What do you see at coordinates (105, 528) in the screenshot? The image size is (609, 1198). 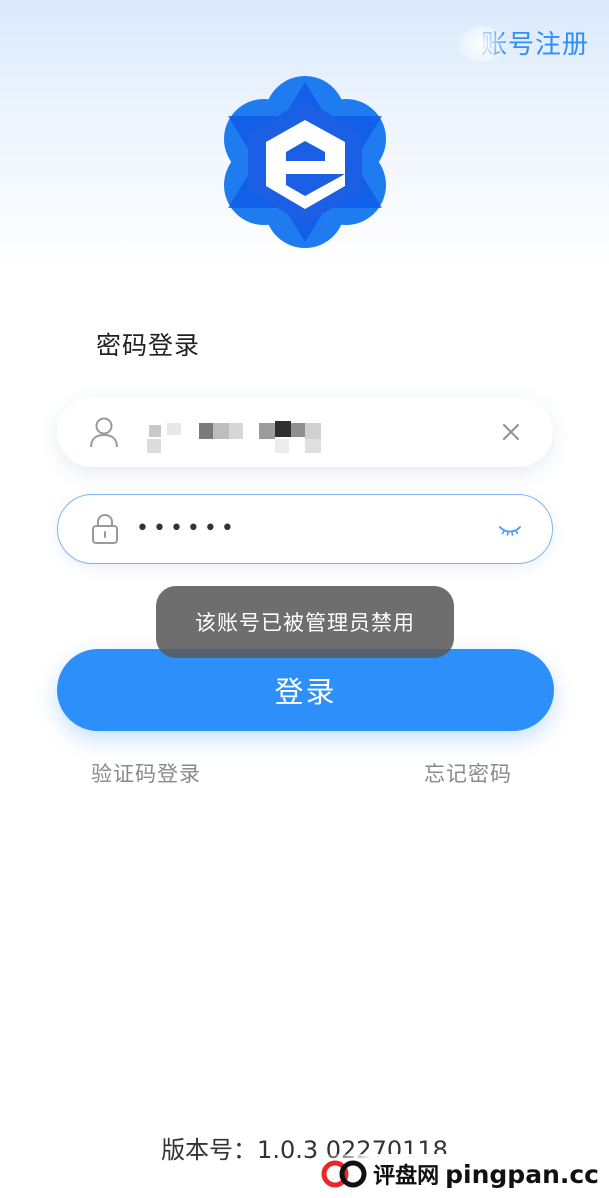 I see `lock-icon` at bounding box center [105, 528].